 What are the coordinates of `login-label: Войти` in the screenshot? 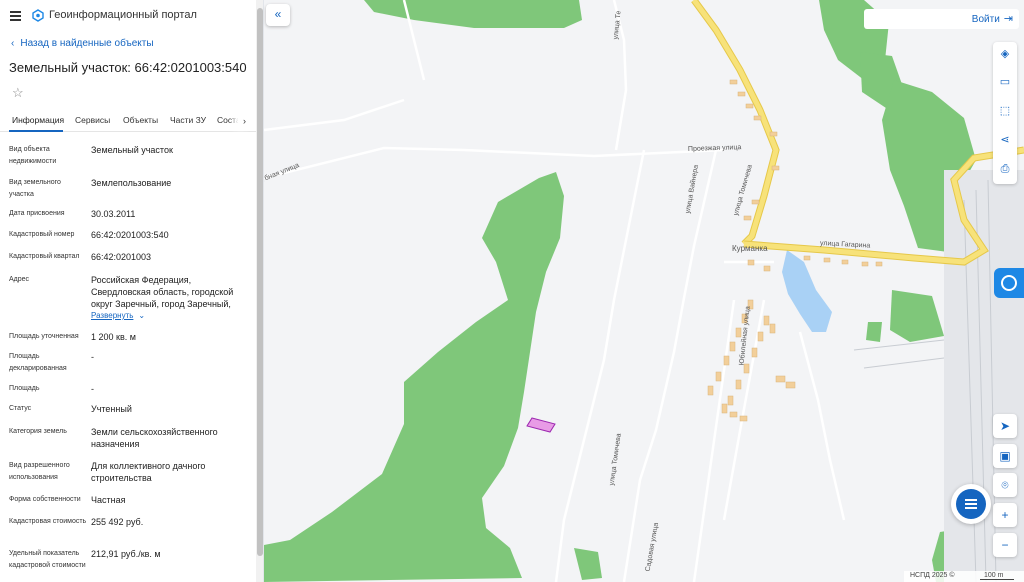 It's located at (985, 19).